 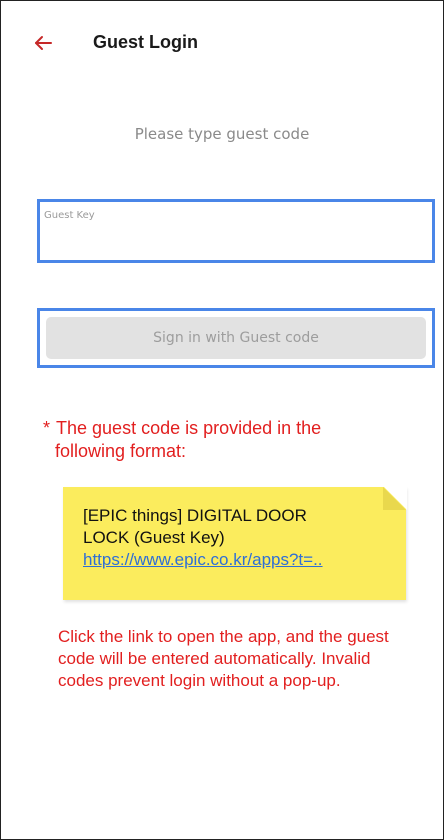 I want to click on guest-key-input, so click(x=236, y=241).